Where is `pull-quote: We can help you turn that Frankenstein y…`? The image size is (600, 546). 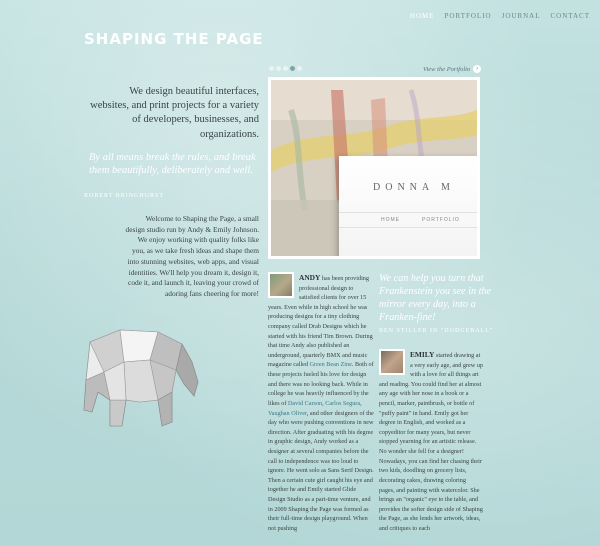 pull-quote: We can help you turn that Frankenstein y… is located at coordinates (435, 298).